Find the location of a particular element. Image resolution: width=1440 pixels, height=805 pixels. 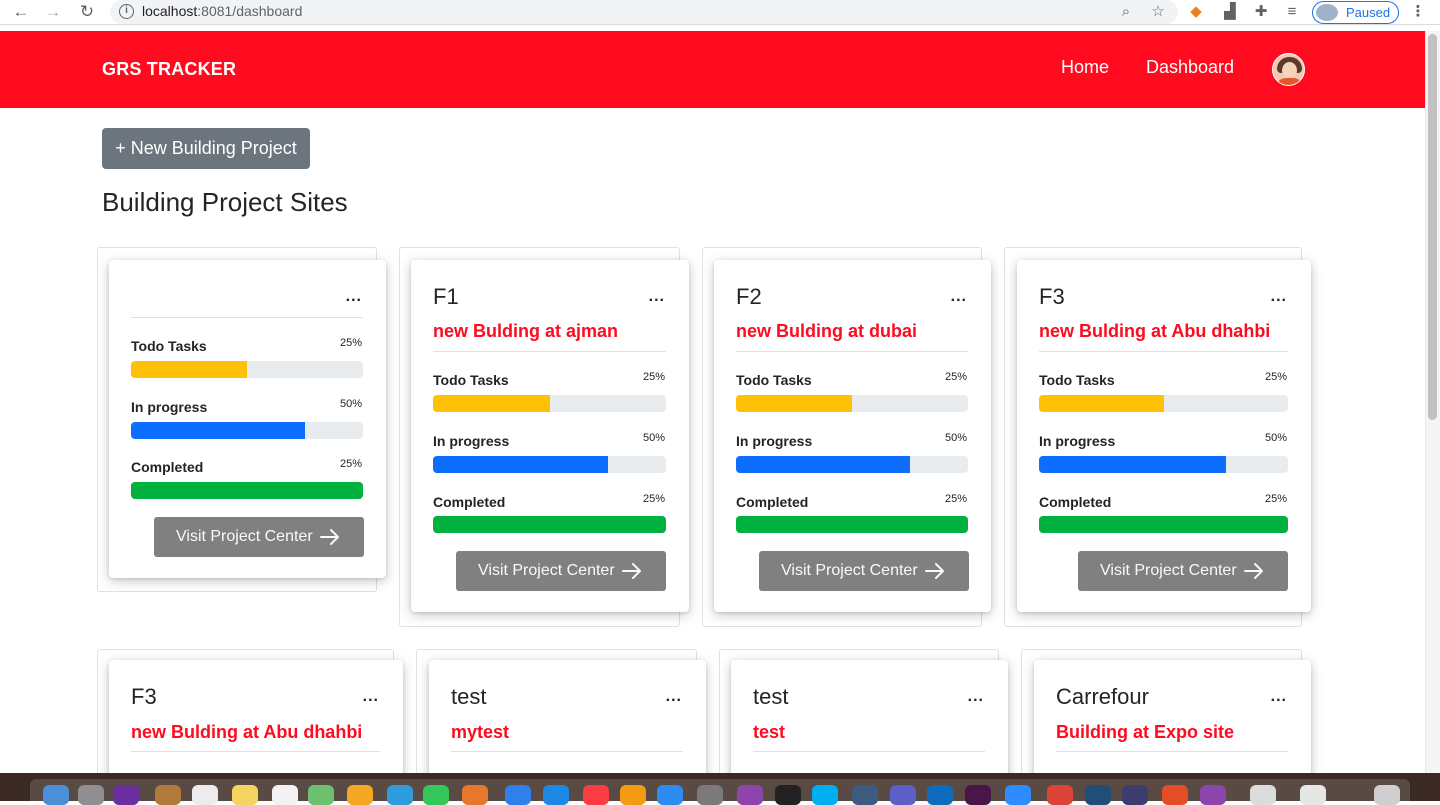

books-icon is located at coordinates (633, 795).